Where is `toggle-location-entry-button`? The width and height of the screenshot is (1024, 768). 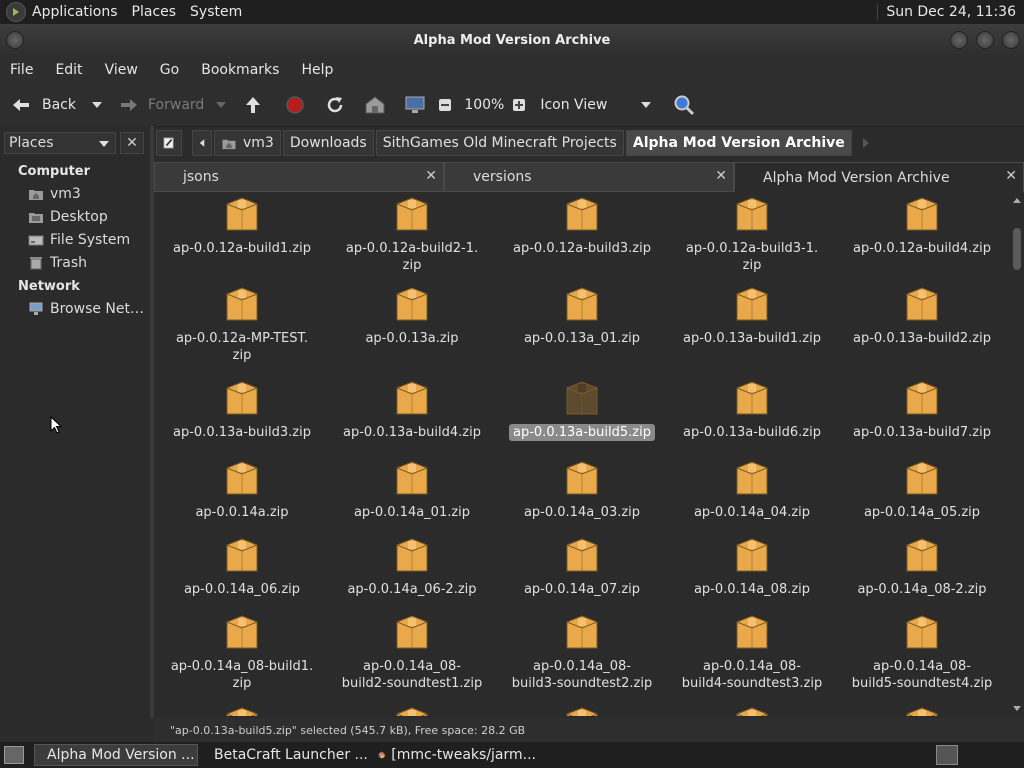 toggle-location-entry-button is located at coordinates (169, 143).